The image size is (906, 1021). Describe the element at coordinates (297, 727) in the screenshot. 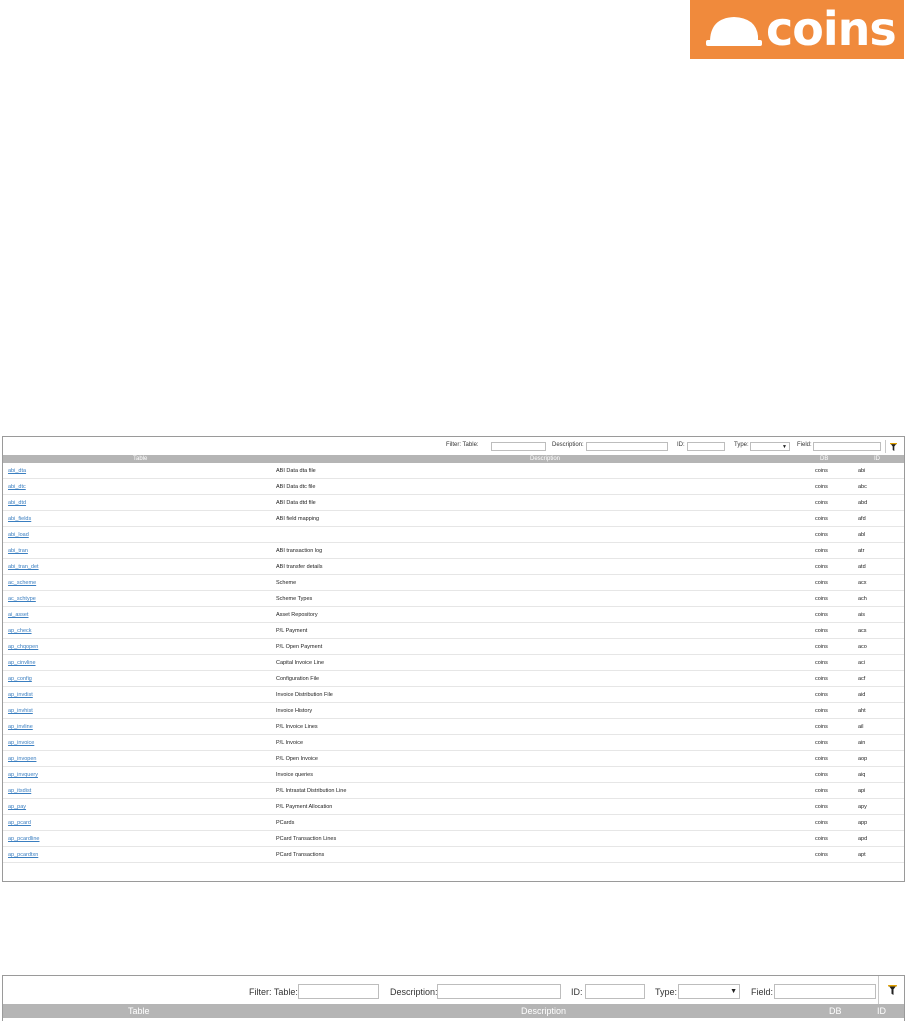

I see `table-description: P/L Invoice Lines` at that location.